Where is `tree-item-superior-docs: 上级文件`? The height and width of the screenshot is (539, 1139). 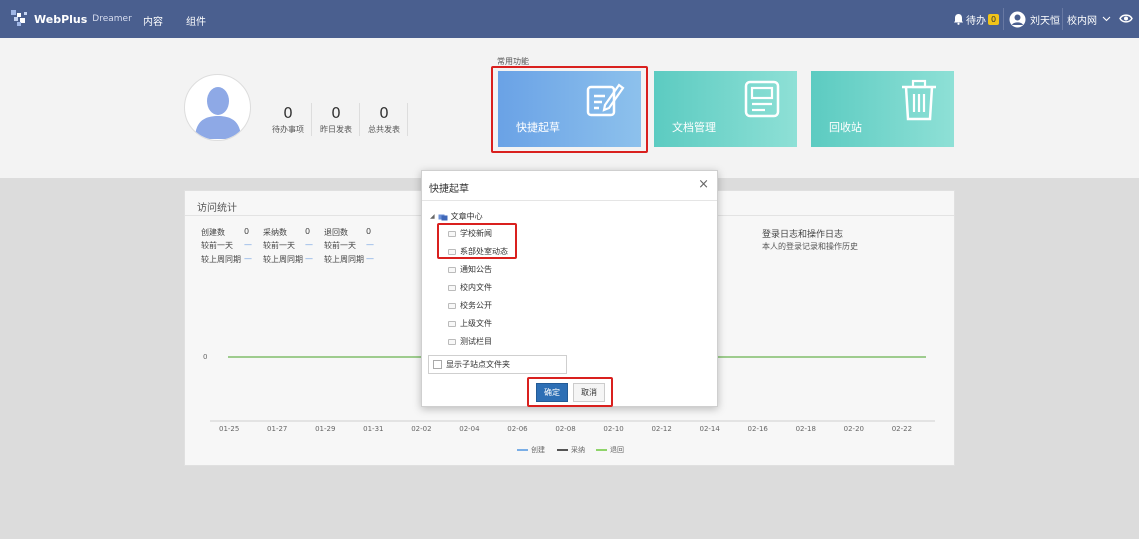 tree-item-superior-docs: 上级文件 is located at coordinates (470, 323).